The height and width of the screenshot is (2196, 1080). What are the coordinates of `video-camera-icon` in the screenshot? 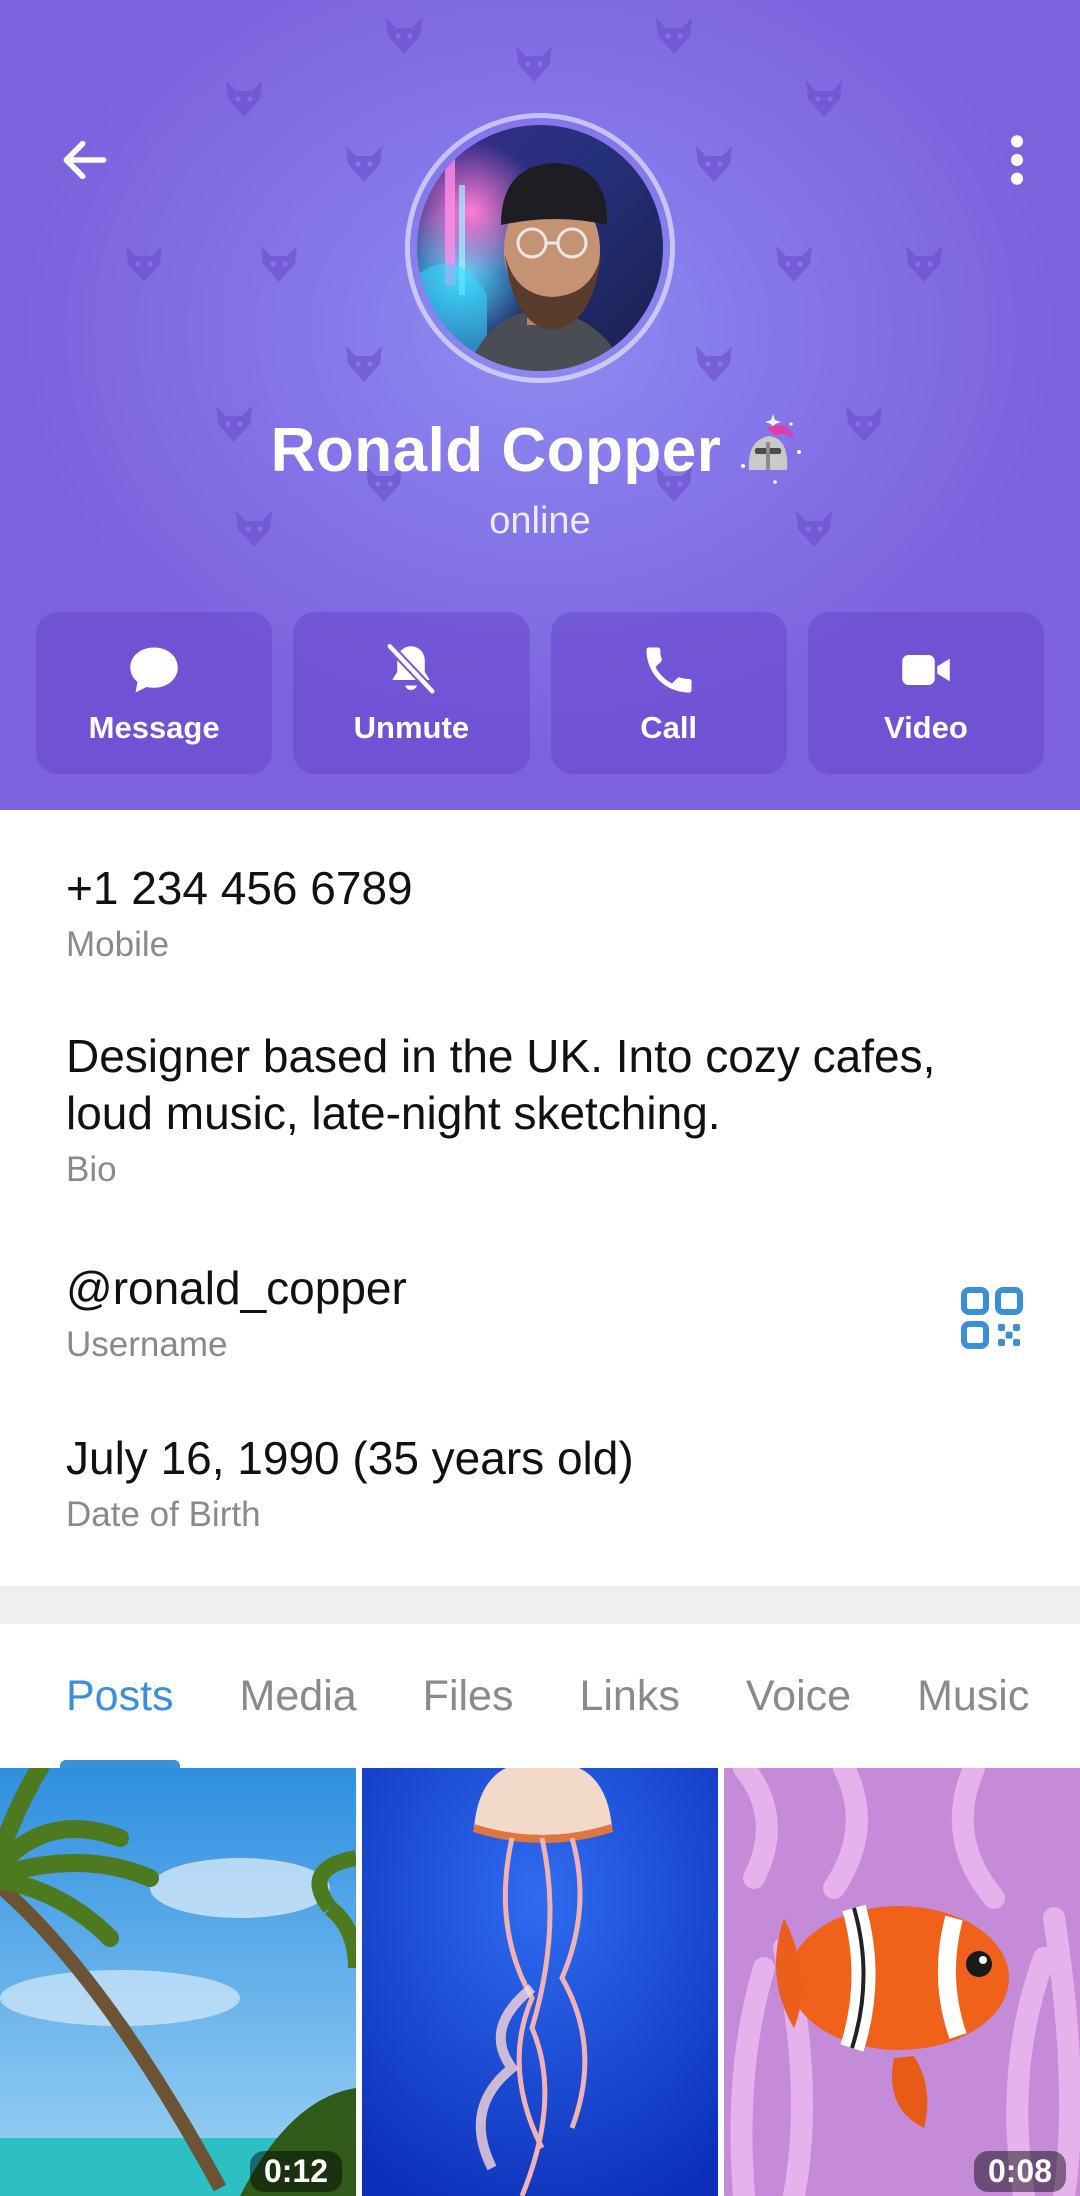 It's located at (926, 670).